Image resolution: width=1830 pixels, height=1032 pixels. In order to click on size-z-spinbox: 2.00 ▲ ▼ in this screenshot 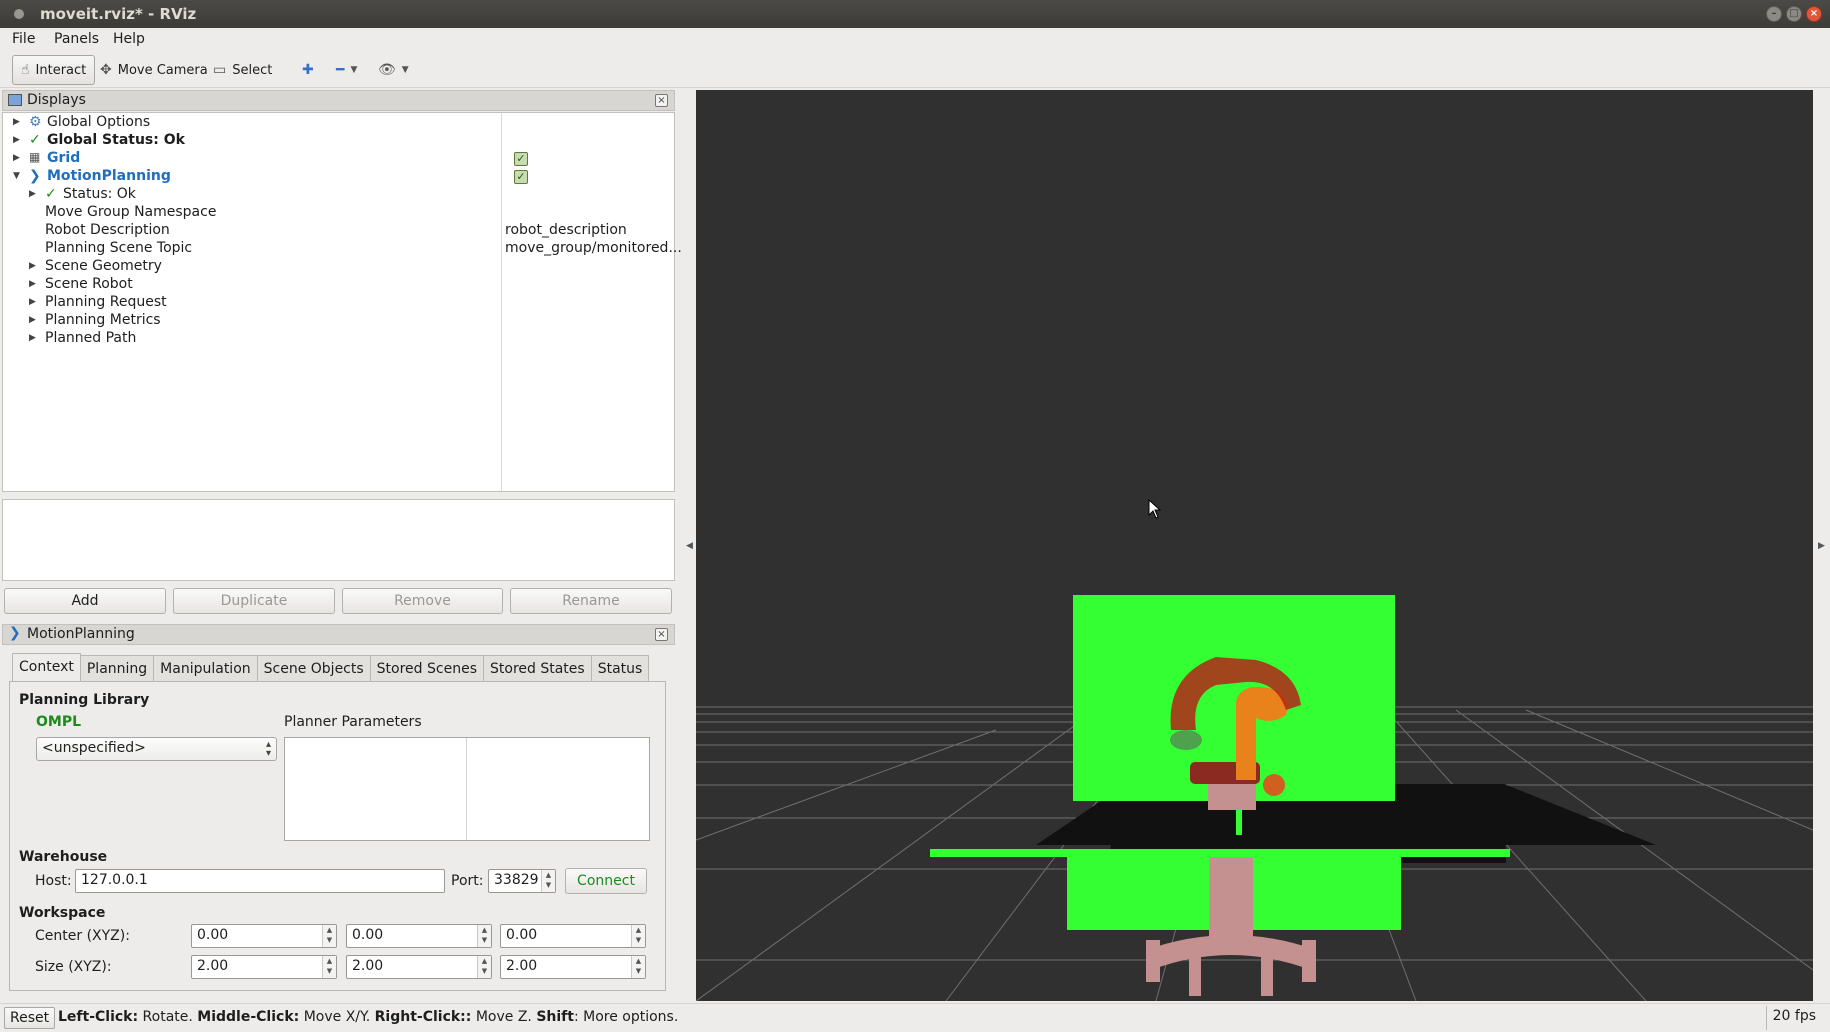, I will do `click(573, 967)`.